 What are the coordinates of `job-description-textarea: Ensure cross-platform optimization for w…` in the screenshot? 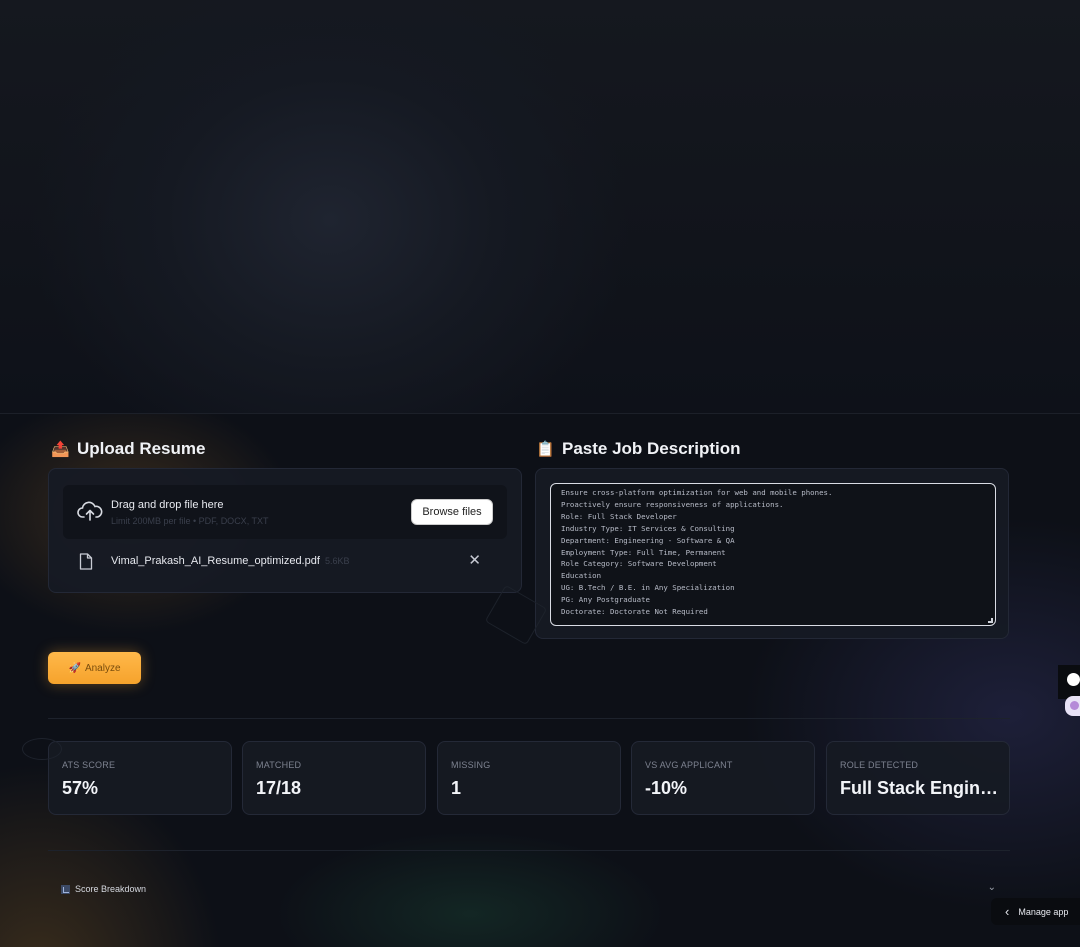 It's located at (773, 554).